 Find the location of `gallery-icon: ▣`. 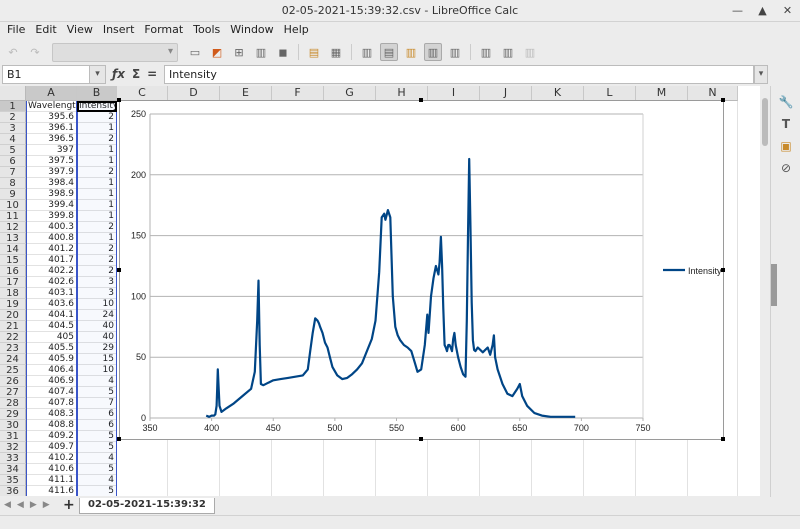

gallery-icon: ▣ is located at coordinates (786, 146).